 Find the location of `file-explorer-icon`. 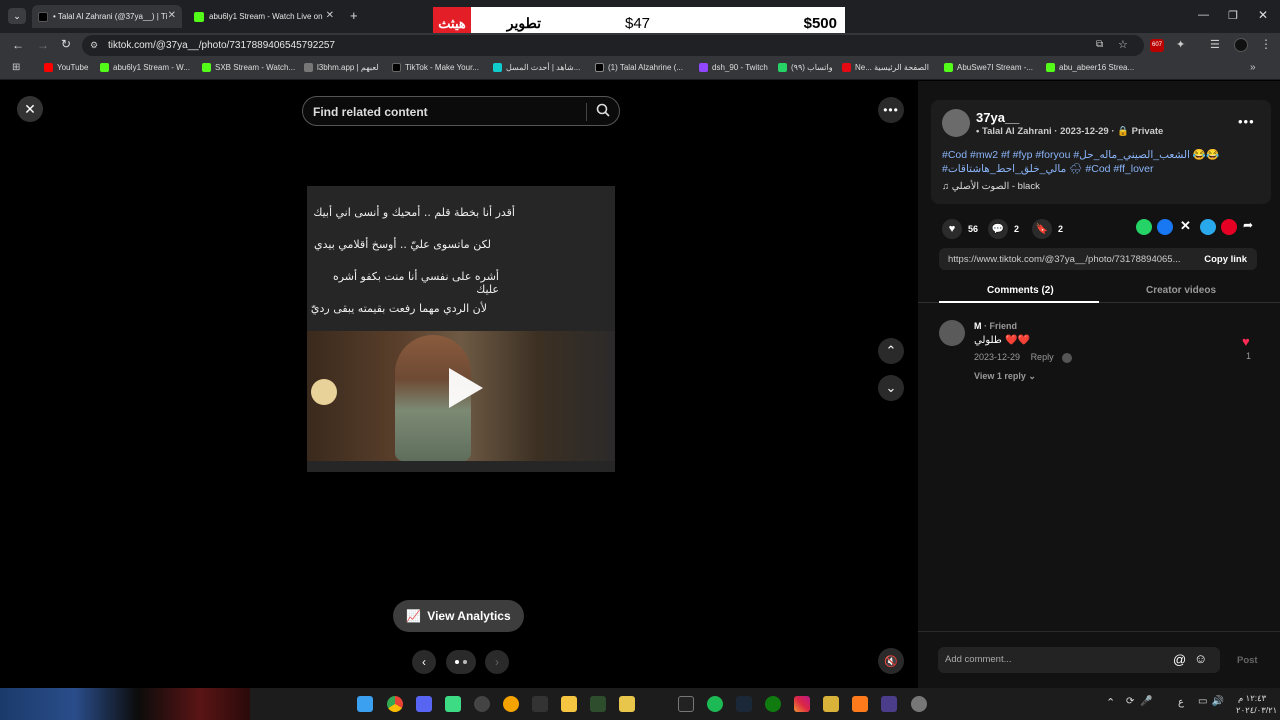

file-explorer-icon is located at coordinates (569, 704).